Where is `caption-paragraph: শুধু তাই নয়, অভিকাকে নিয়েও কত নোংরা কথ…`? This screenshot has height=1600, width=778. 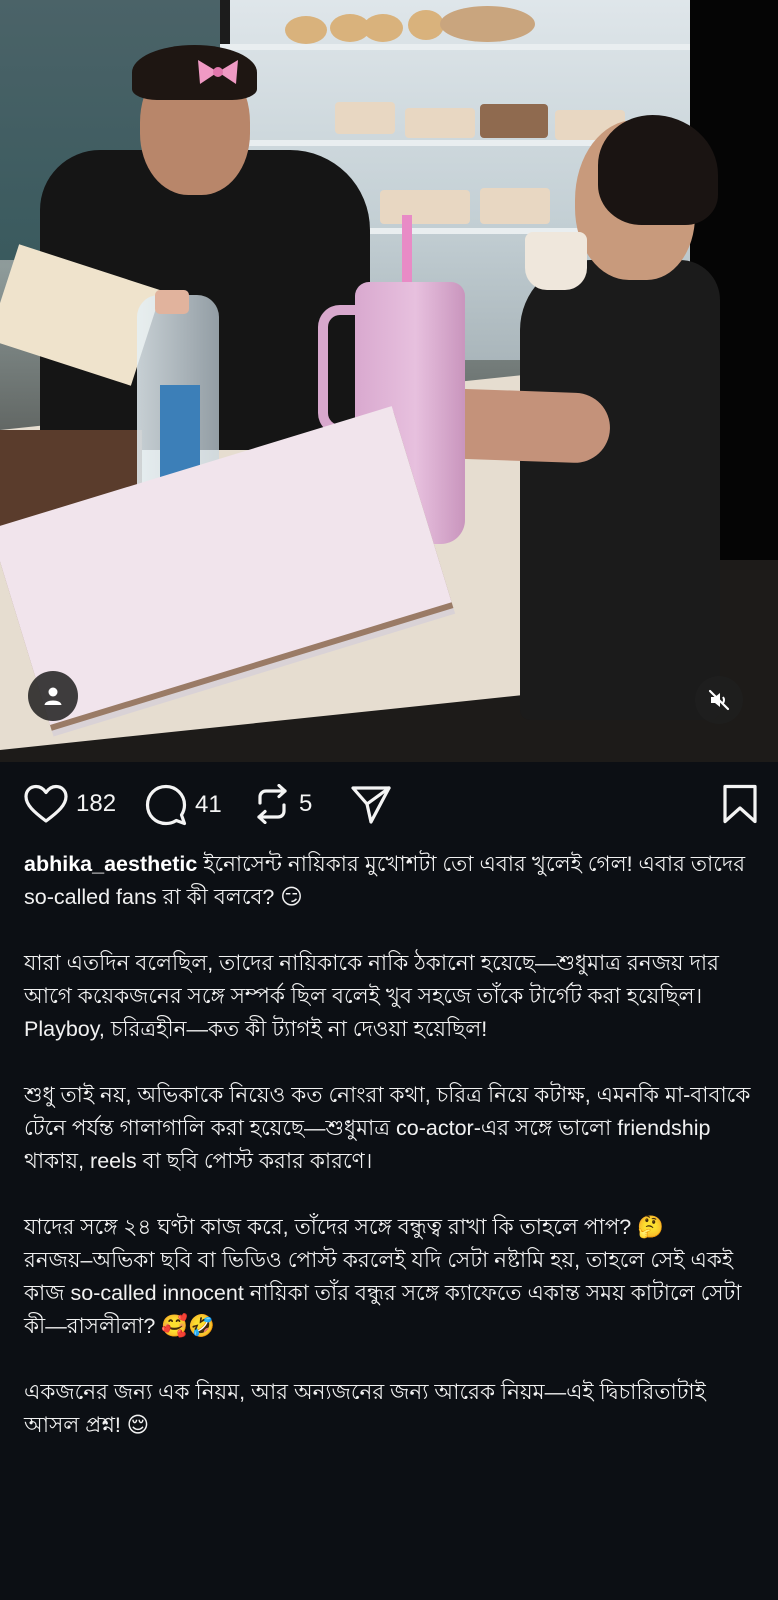
caption-paragraph: শুধু তাই নয়, অভিকাকে নিয়েও কত নোংরা কথ… is located at coordinates (387, 1128).